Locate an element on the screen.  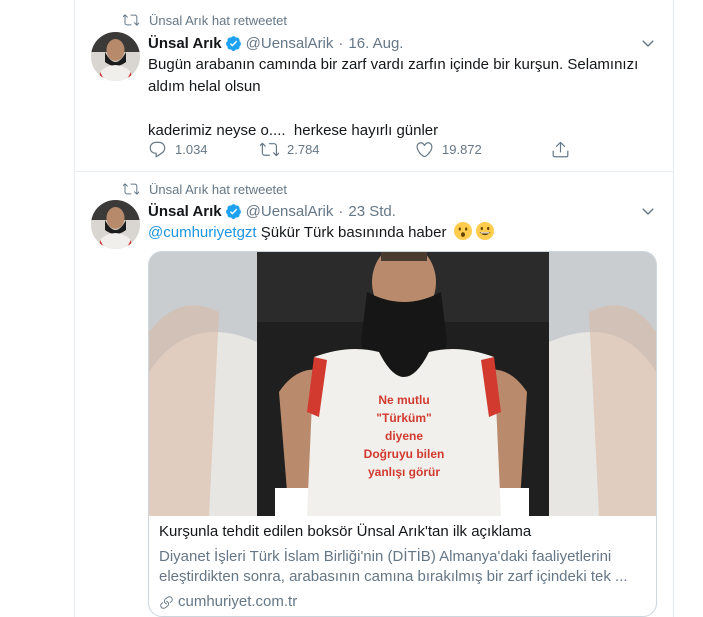
reply-button: 1.034 is located at coordinates (178, 149).